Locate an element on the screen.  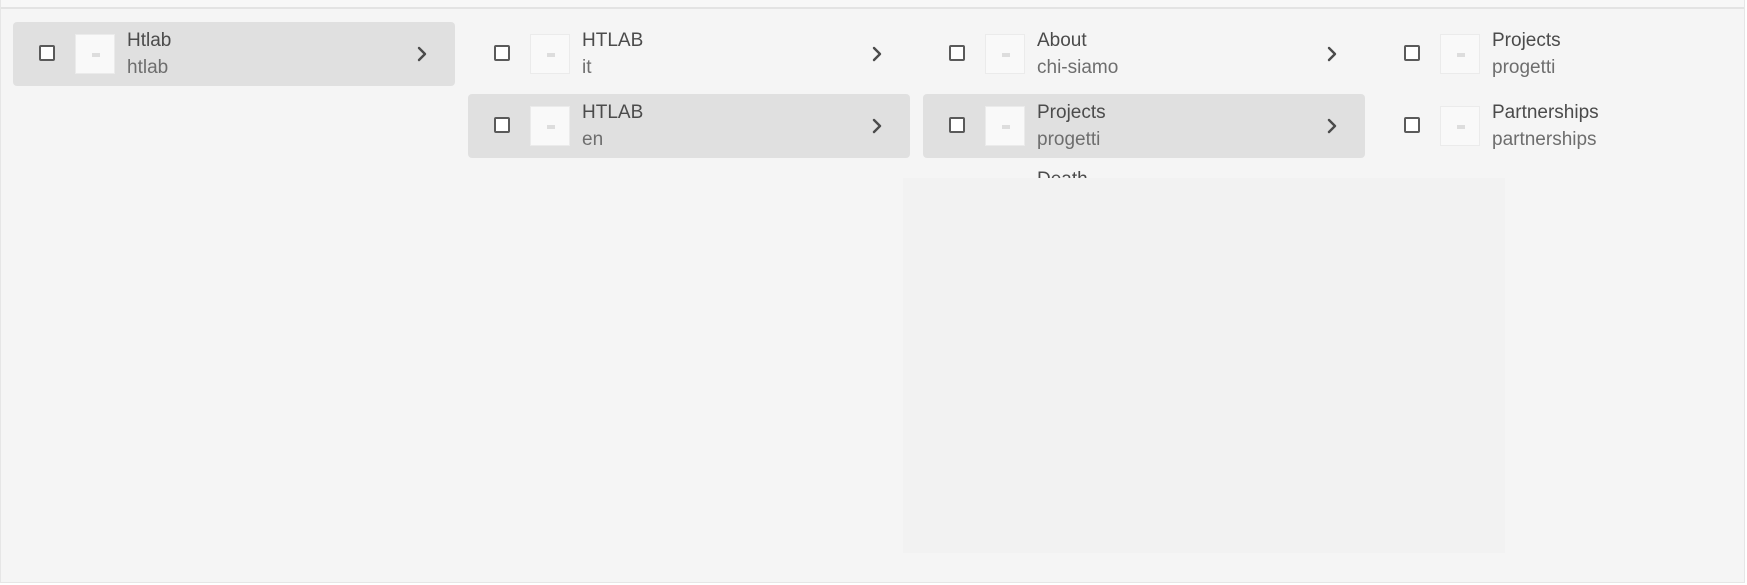
column-item: About chi-siamo is located at coordinates (1144, 54).